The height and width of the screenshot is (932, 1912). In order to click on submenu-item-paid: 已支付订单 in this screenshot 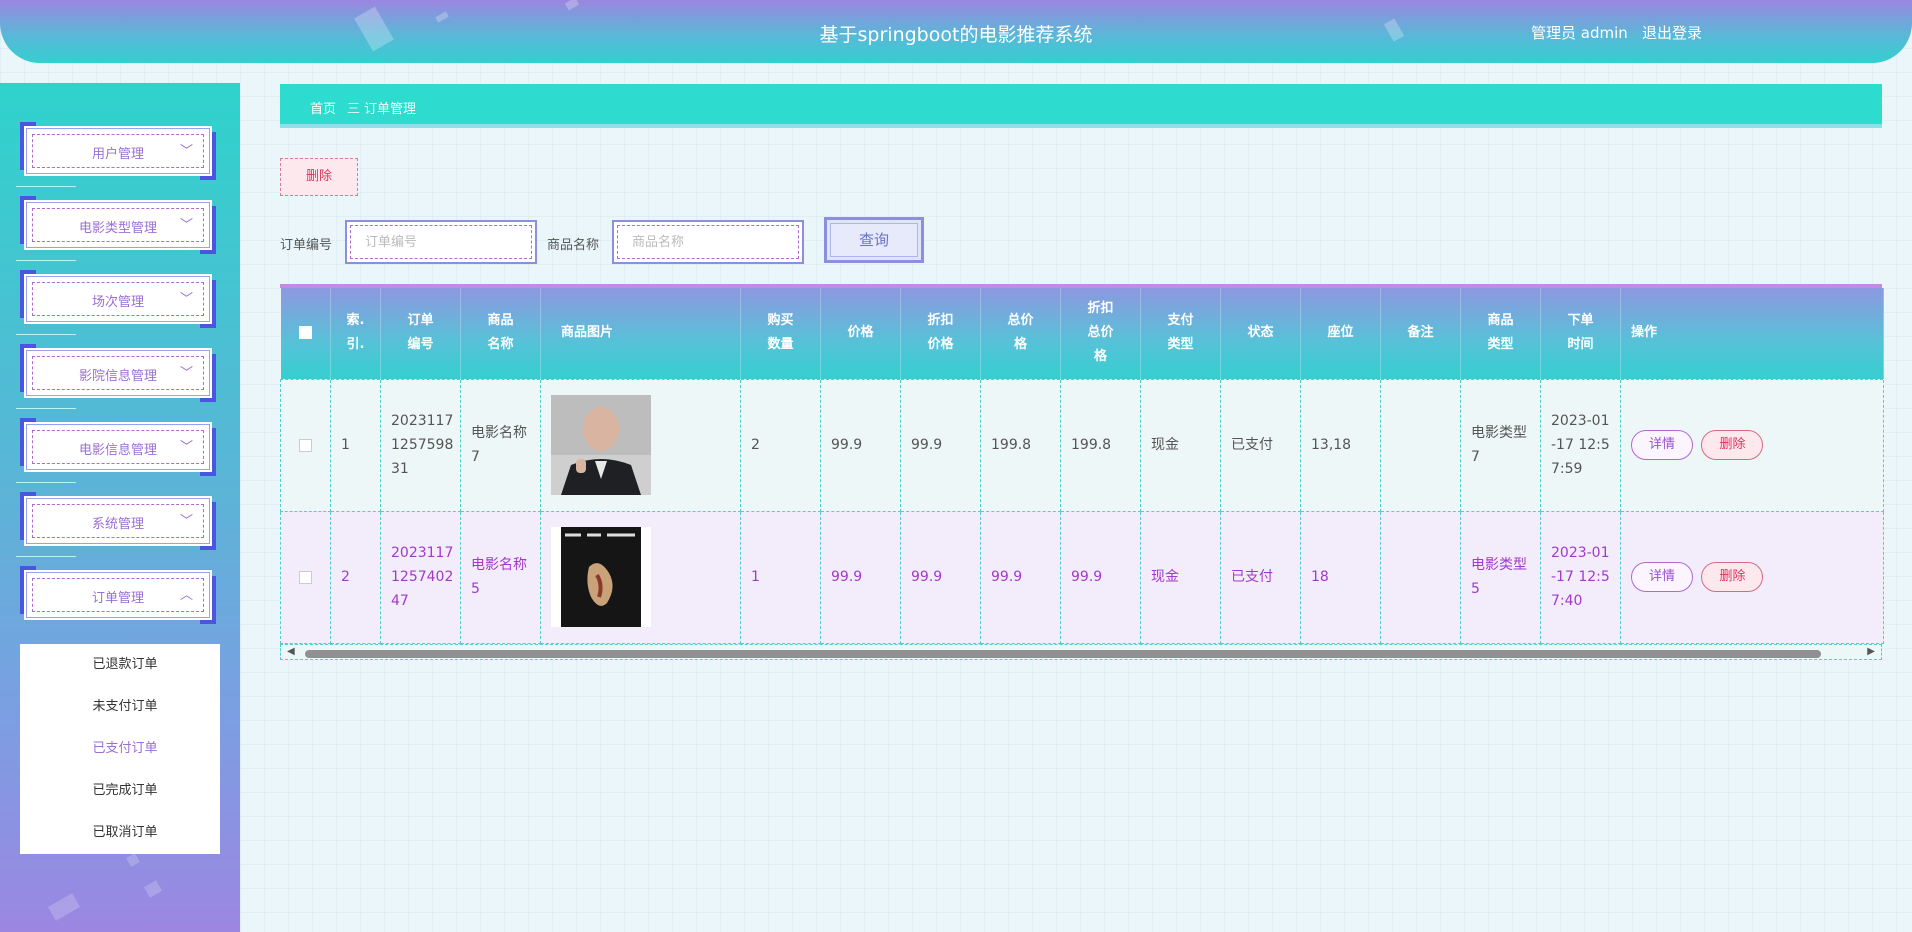, I will do `click(120, 749)`.